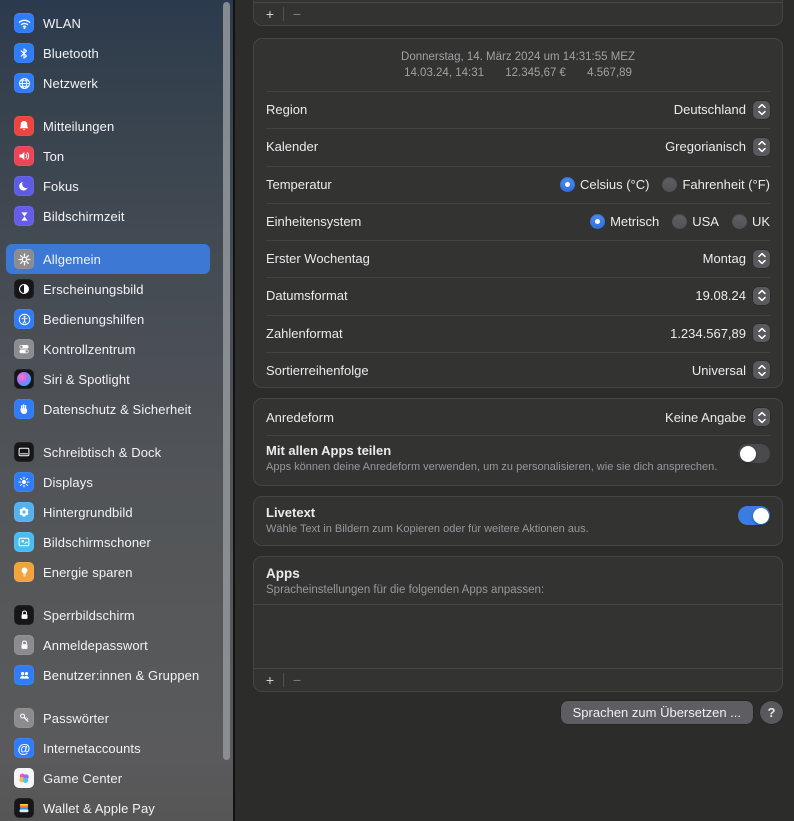  What do you see at coordinates (518, 184) in the screenshot?
I see `row-temperature: Temperatur Celsius (°C) Fahrenheit (°F)` at bounding box center [518, 184].